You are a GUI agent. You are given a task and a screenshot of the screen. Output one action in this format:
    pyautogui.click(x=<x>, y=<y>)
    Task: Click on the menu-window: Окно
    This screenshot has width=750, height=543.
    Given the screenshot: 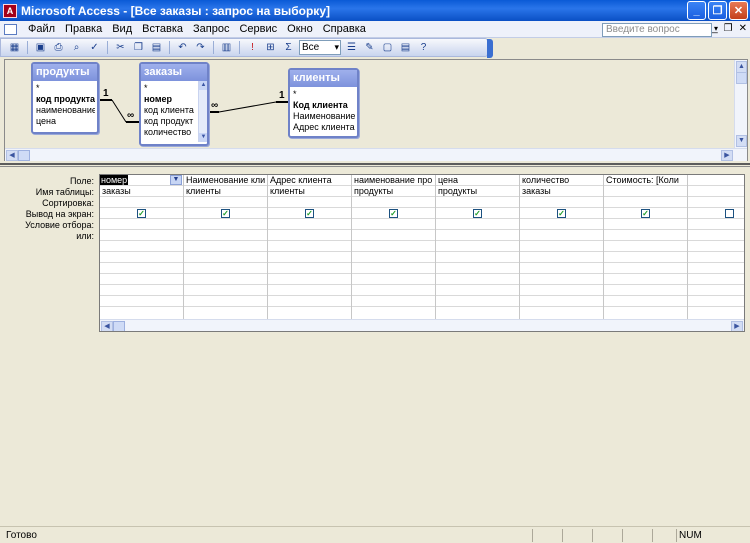 What is the action you would take?
    pyautogui.click(x=300, y=29)
    